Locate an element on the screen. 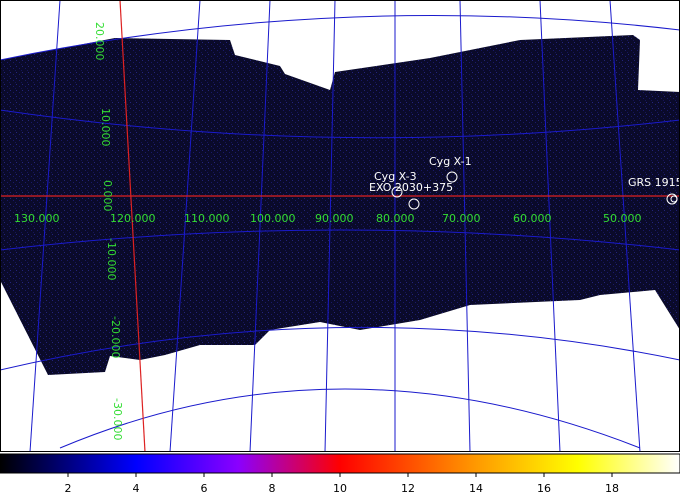  lon-label: 110.000 is located at coordinates (207, 218).